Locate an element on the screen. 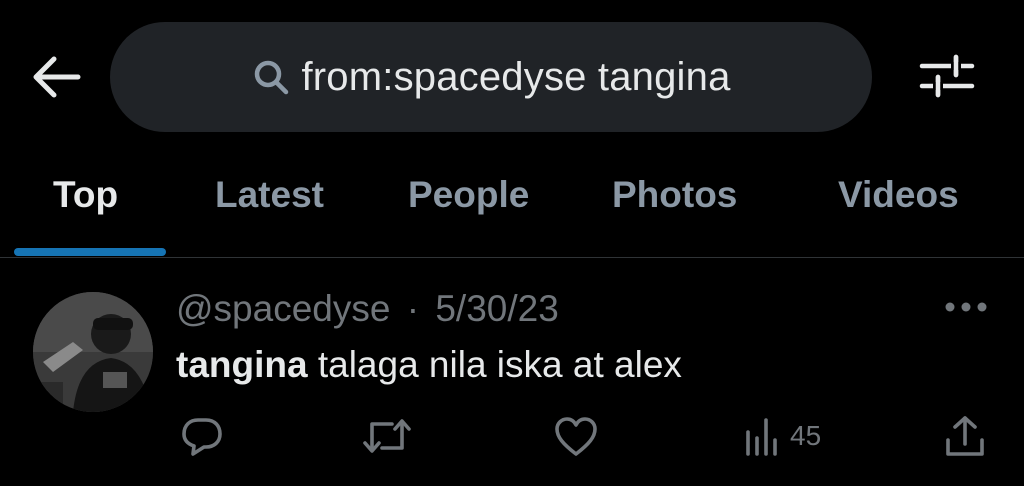  tab-top: Top is located at coordinates (85, 199).